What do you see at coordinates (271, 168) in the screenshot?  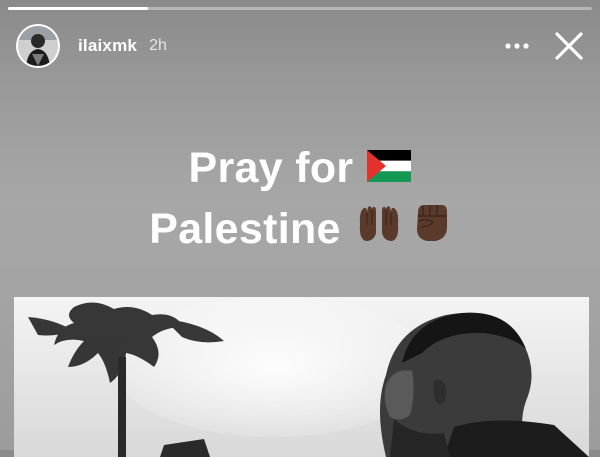 I see `caption-text-1: Pray for` at bounding box center [271, 168].